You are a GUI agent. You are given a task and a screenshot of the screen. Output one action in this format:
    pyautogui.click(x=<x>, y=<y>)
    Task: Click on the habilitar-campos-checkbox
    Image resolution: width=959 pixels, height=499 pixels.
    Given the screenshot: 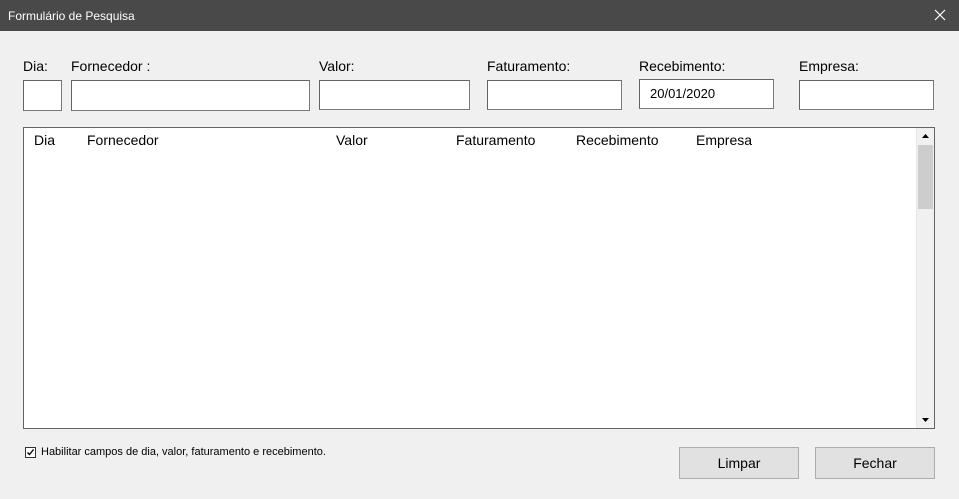 What is the action you would take?
    pyautogui.click(x=30, y=452)
    